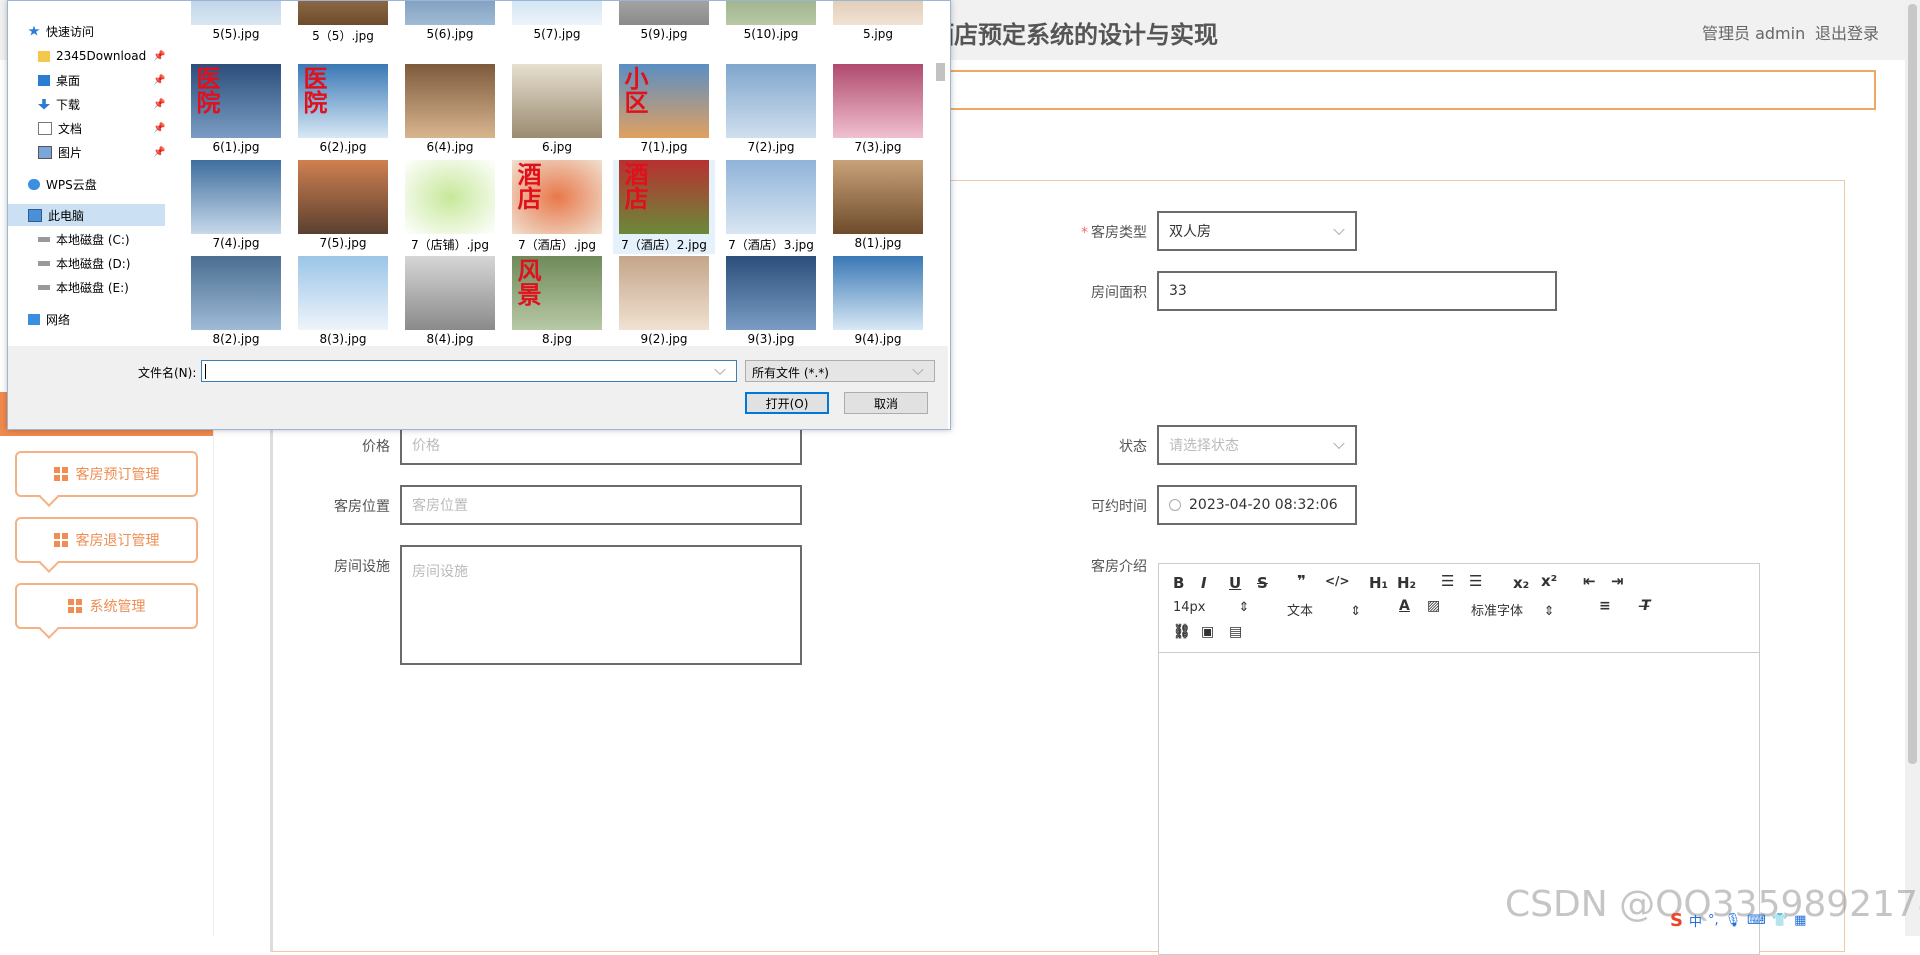 The height and width of the screenshot is (955, 1920). What do you see at coordinates (1800, 920) in the screenshot?
I see `toolbox-icon: ▦` at bounding box center [1800, 920].